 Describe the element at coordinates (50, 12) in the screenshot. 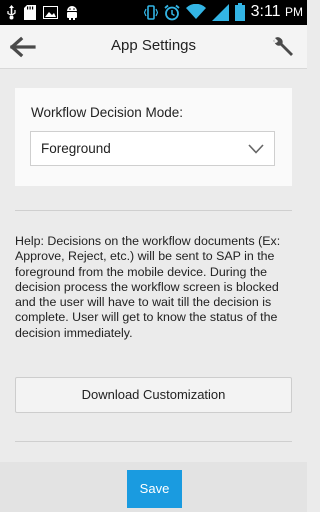

I see `image-icon` at that location.